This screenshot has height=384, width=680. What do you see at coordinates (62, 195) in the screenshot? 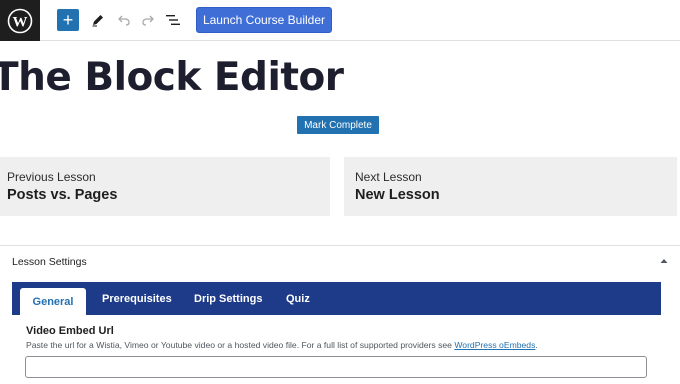
I see `previous-lesson-title: Posts vs. Pages` at bounding box center [62, 195].